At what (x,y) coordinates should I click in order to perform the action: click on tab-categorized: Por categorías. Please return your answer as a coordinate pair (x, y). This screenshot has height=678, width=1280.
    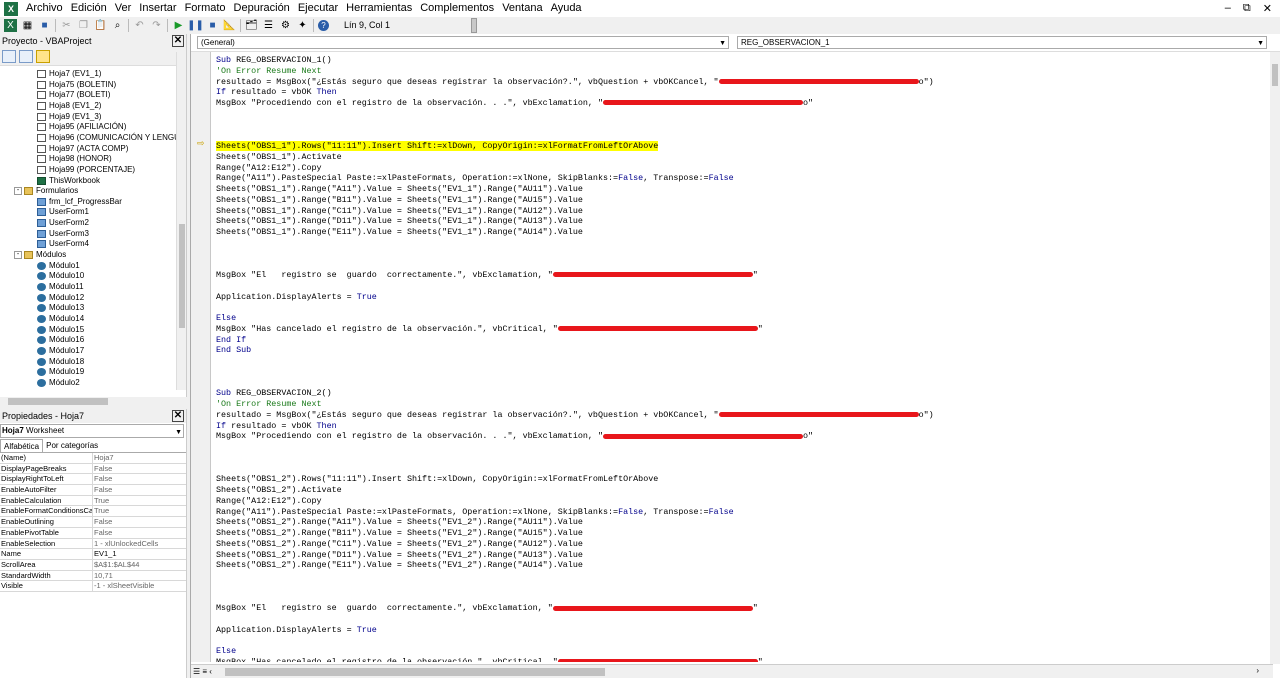
    Looking at the image, I should click on (72, 445).